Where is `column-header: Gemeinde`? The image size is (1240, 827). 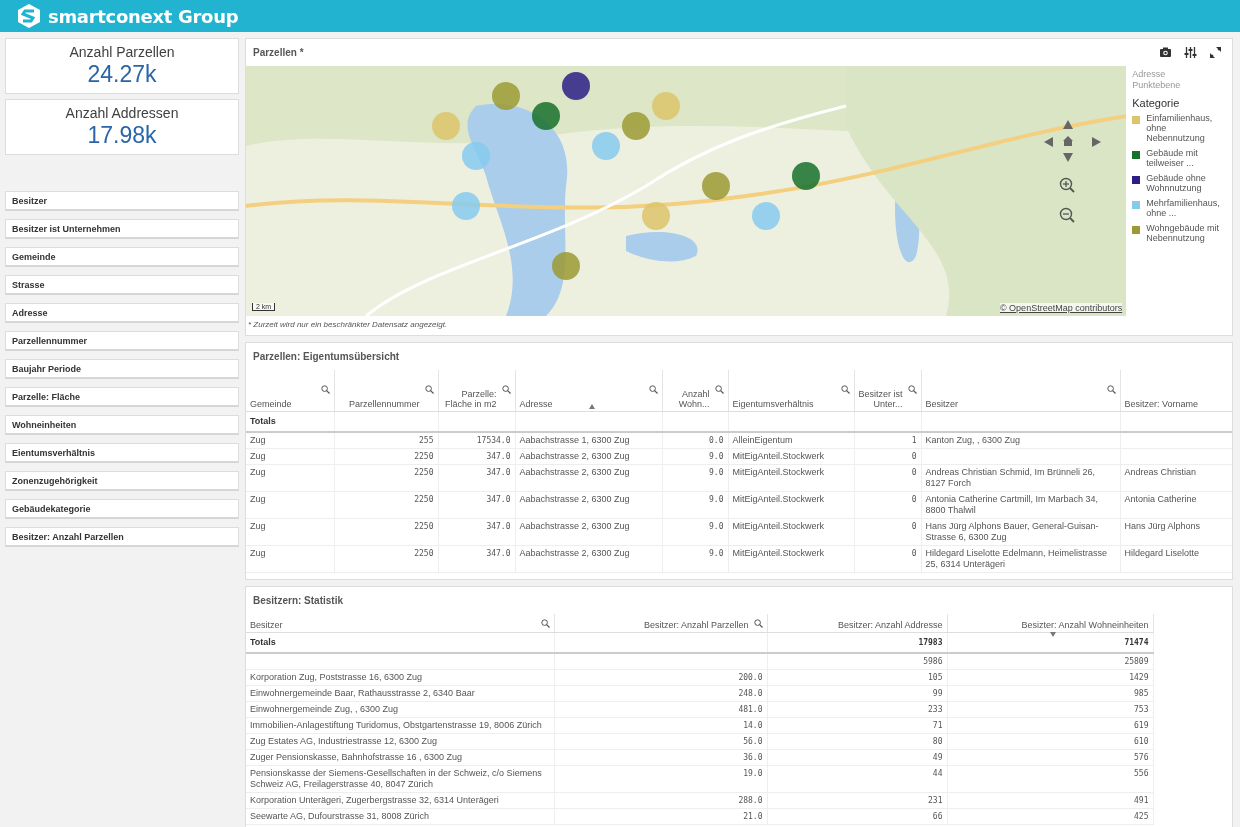 column-header: Gemeinde is located at coordinates (290, 391).